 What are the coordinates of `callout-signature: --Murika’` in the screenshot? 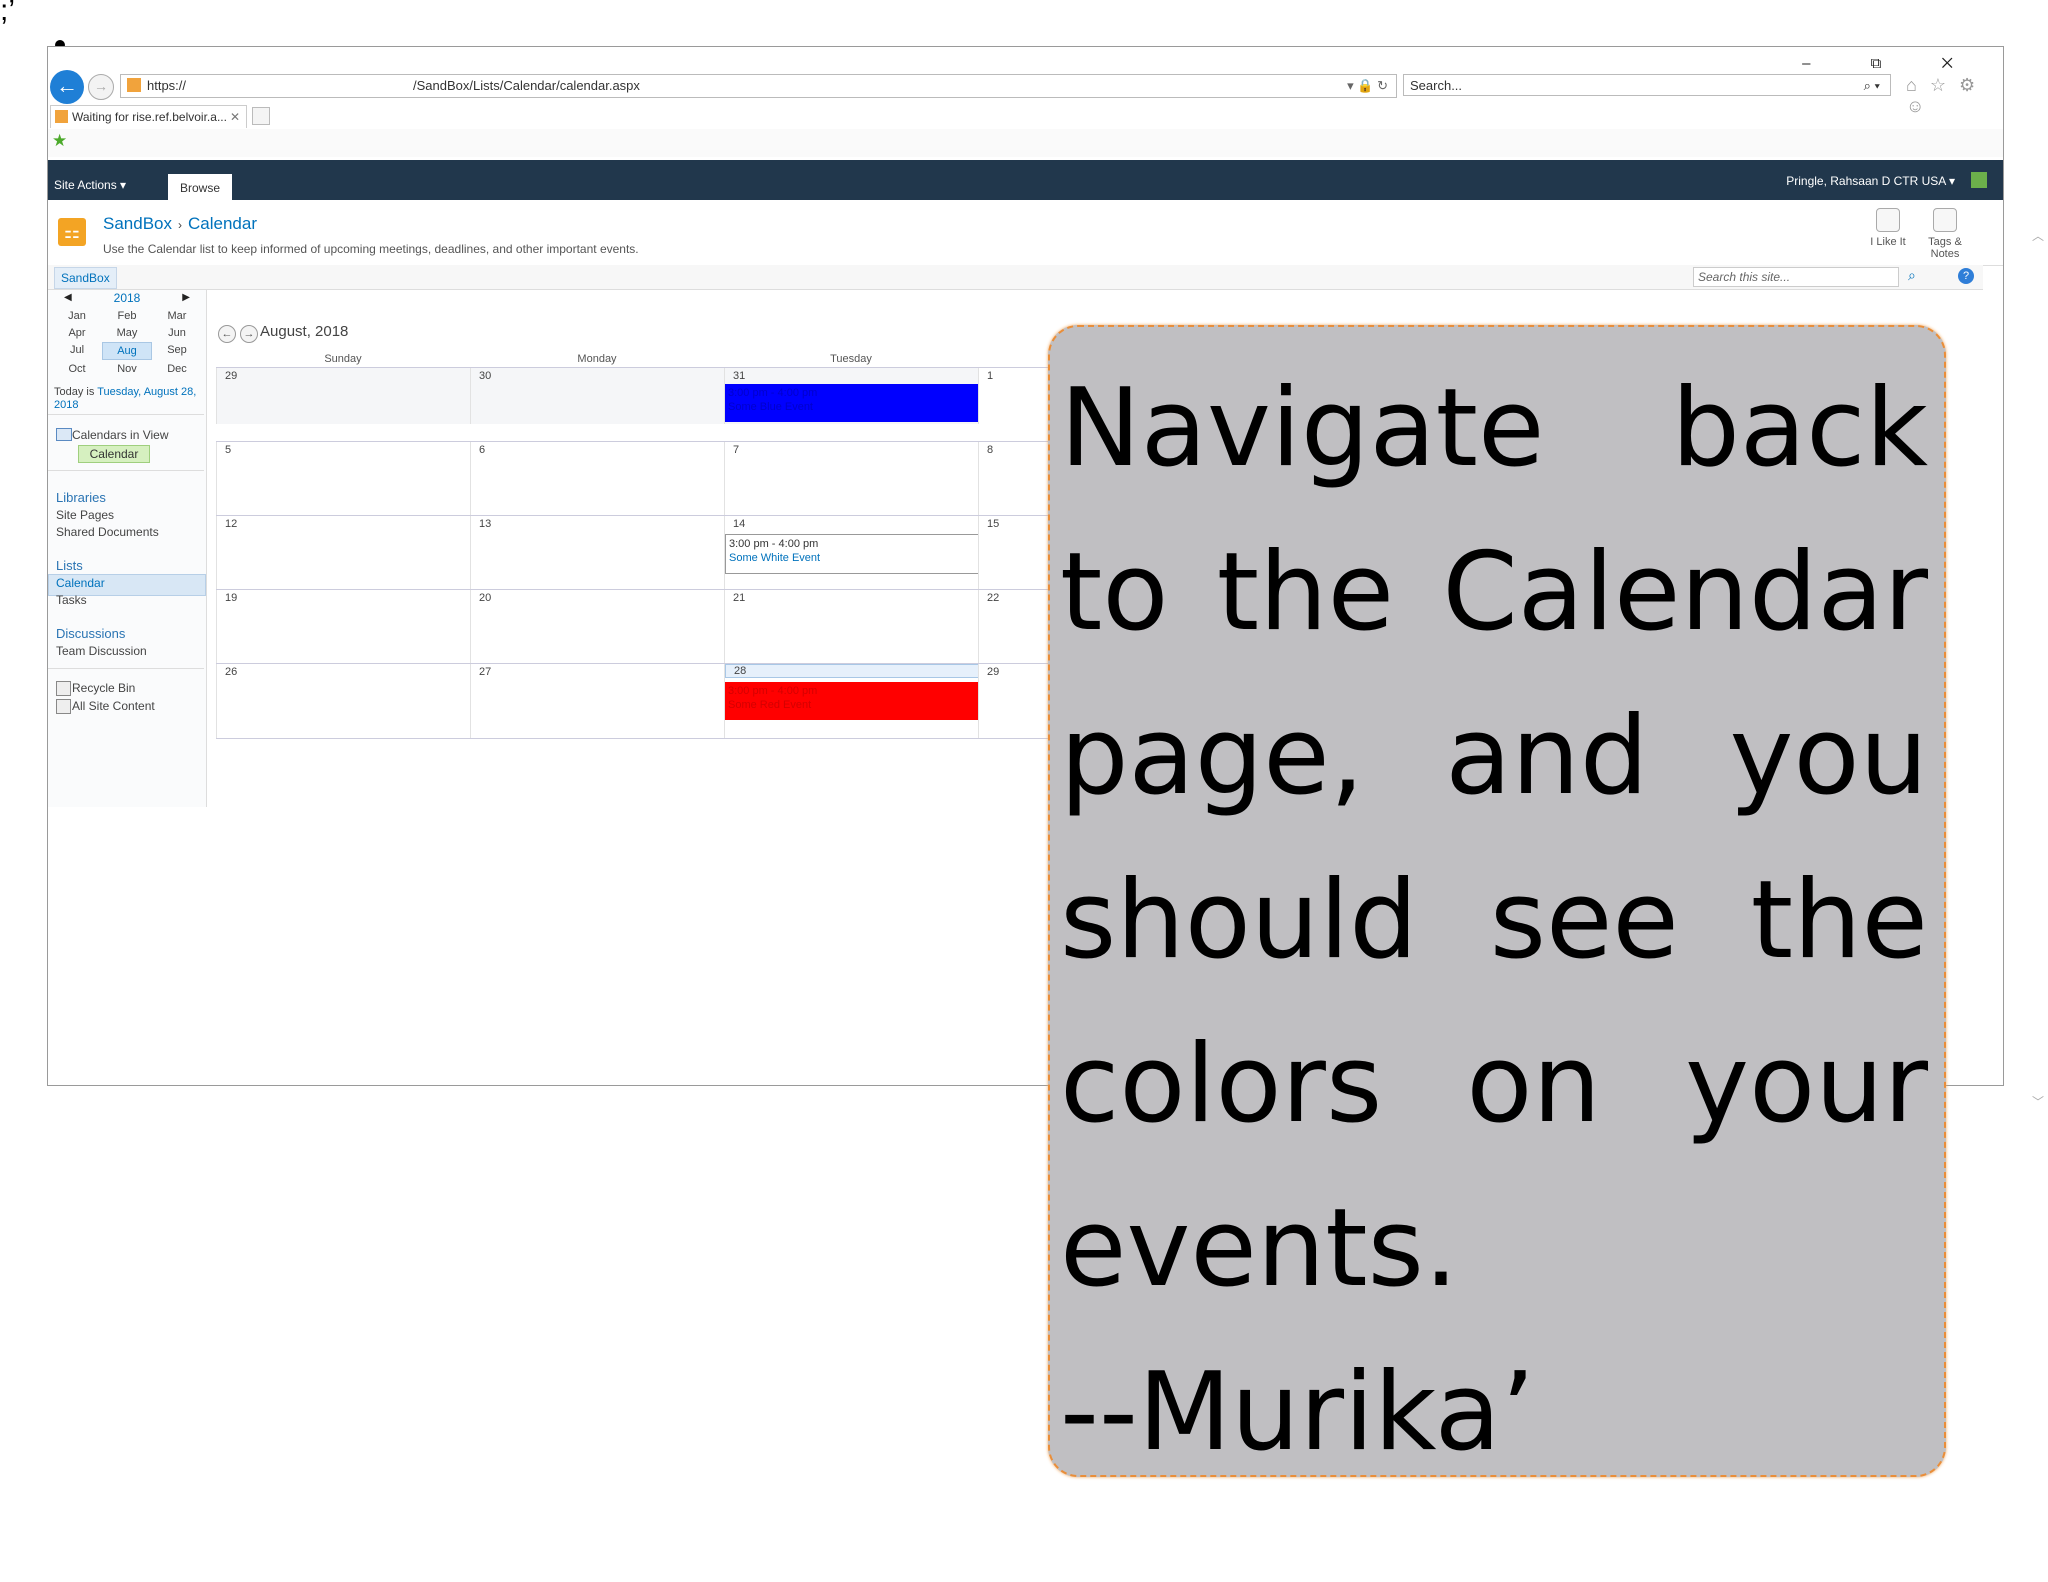 It's located at (1298, 1412).